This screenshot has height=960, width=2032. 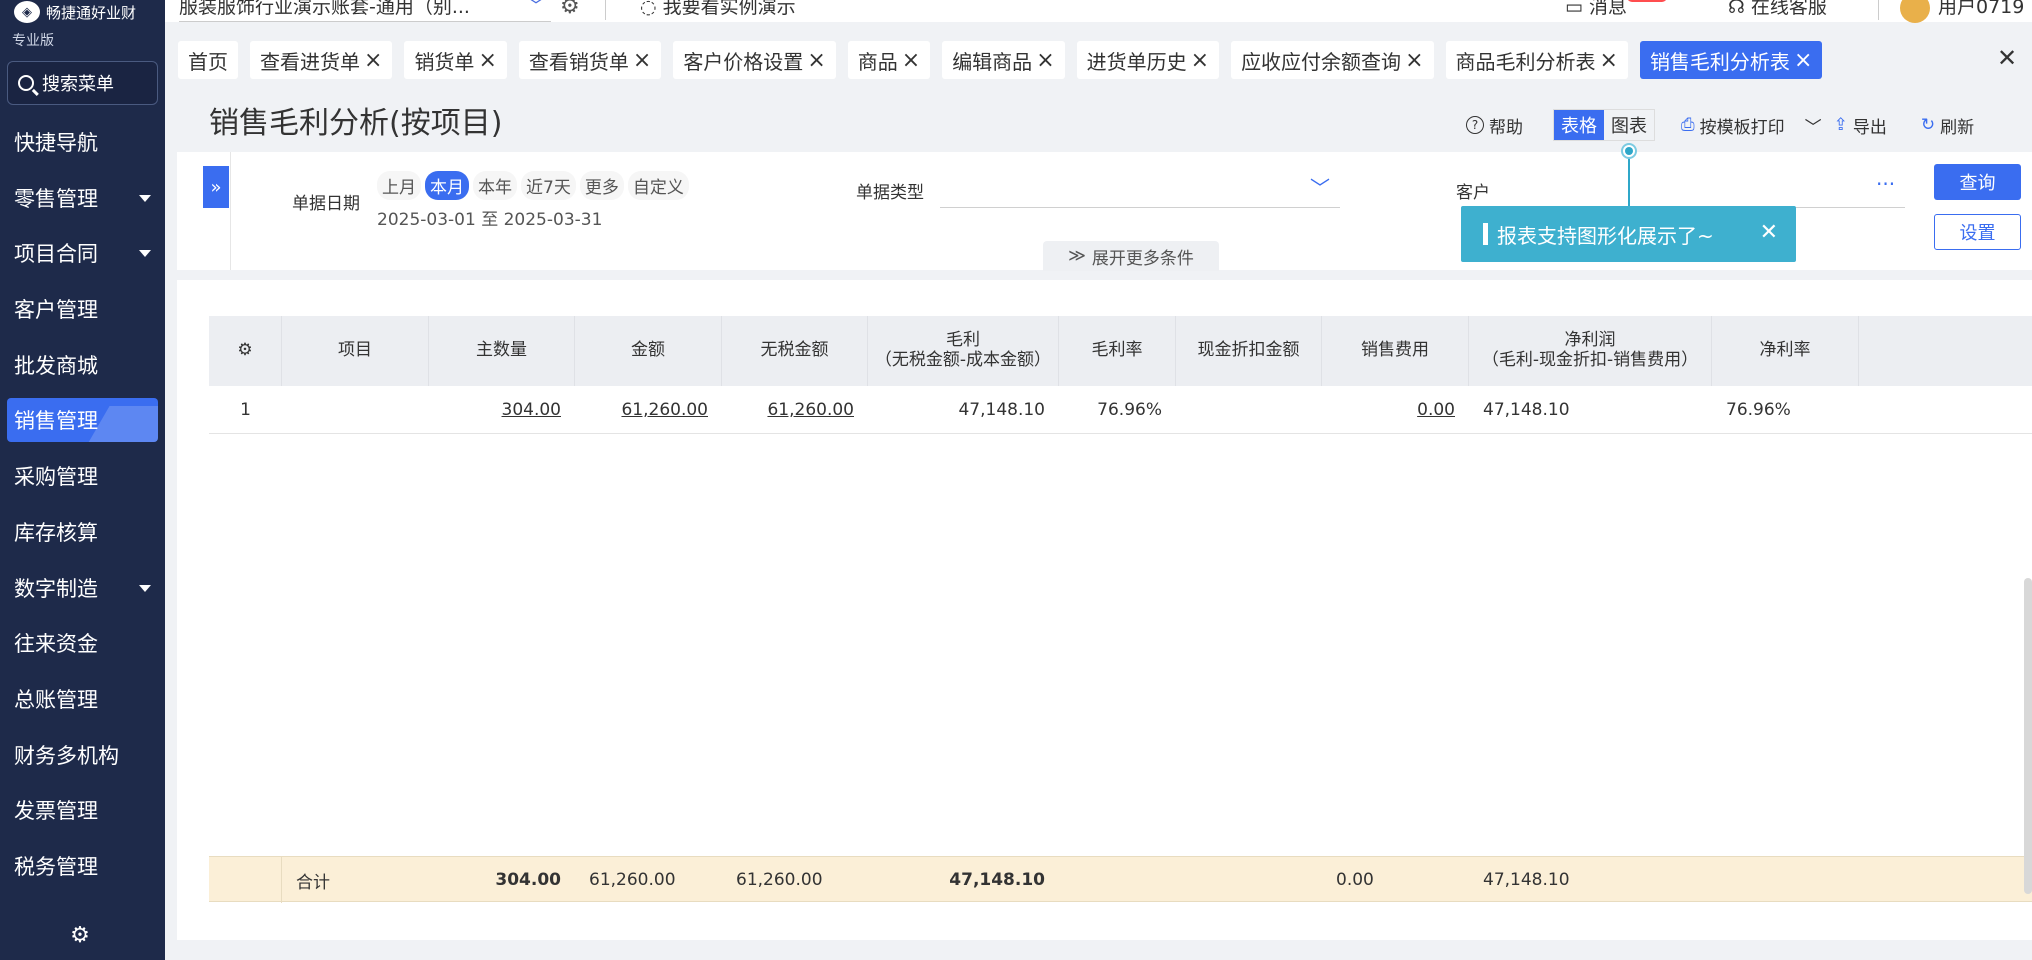 What do you see at coordinates (1860, 125) in the screenshot?
I see `export-button: ⇪ 导出` at bounding box center [1860, 125].